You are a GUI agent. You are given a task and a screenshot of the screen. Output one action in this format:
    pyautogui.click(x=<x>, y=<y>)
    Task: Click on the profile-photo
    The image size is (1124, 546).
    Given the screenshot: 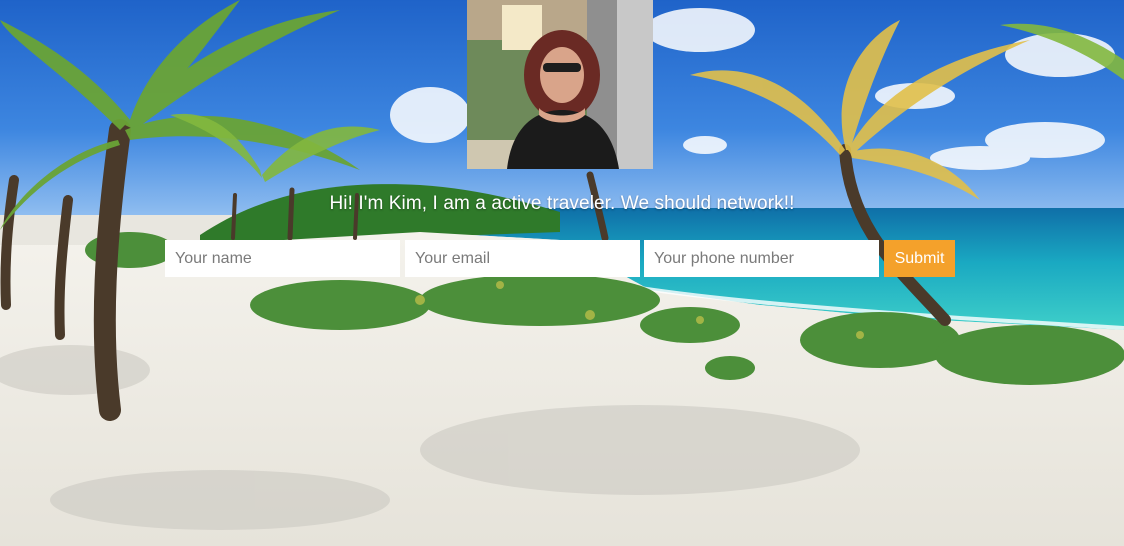 What is the action you would take?
    pyautogui.click(x=560, y=84)
    